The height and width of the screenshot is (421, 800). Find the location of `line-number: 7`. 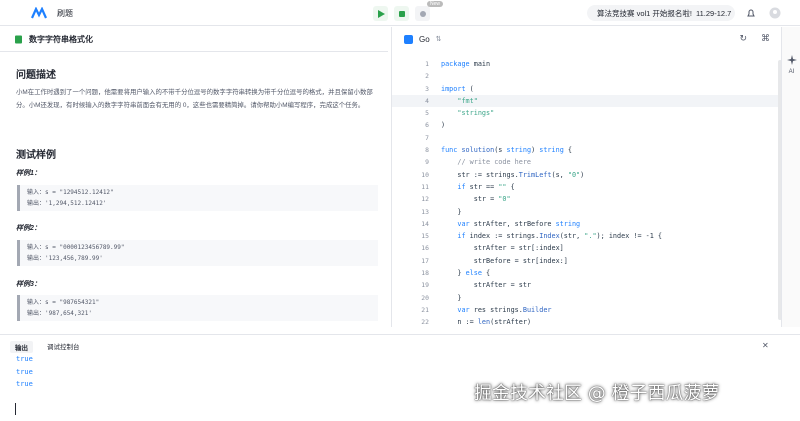

line-number: 7 is located at coordinates (427, 137).